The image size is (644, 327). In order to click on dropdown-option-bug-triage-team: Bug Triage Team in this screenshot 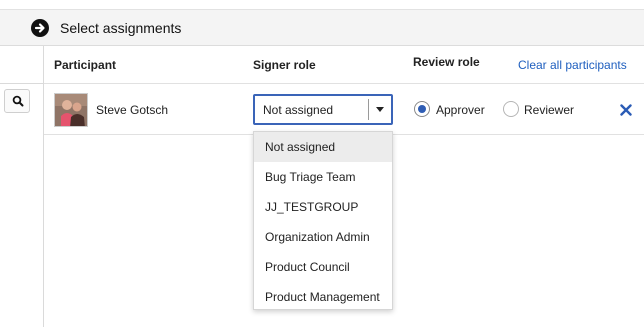, I will do `click(323, 177)`.